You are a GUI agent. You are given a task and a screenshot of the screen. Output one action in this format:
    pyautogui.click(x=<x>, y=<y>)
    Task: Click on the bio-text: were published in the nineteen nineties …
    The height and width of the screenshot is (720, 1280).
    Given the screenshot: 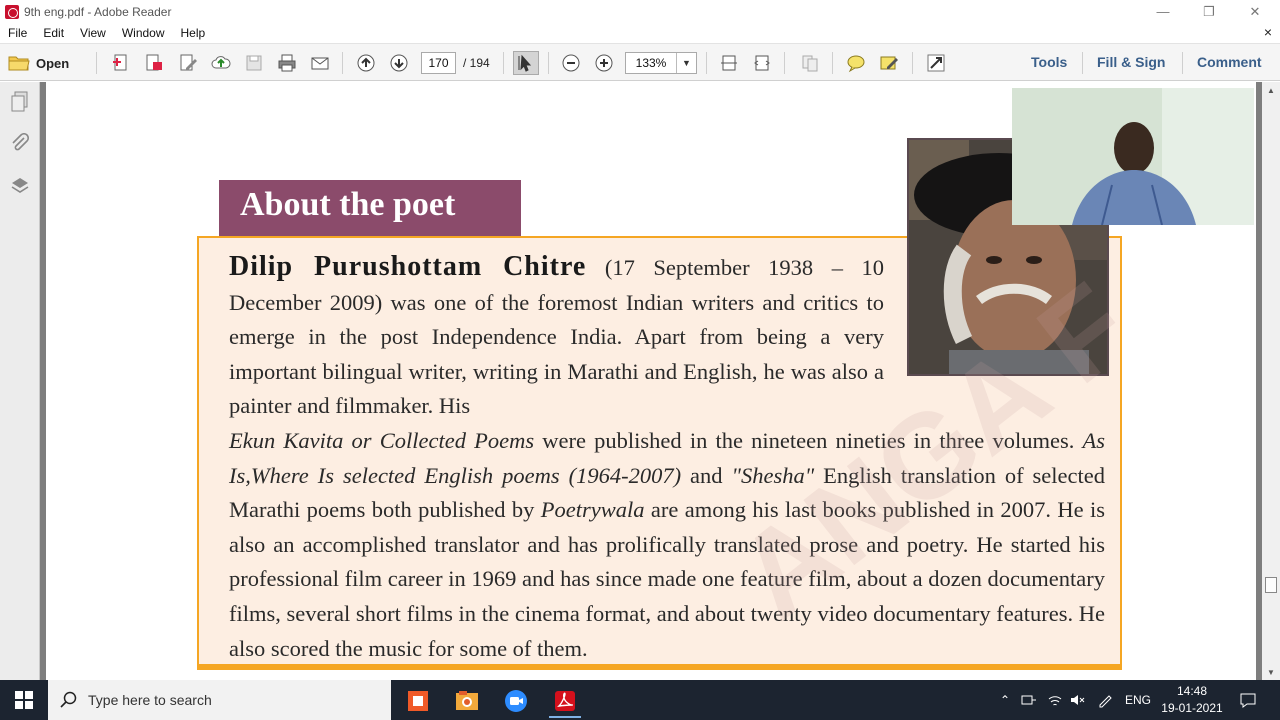 What is the action you would take?
    pyautogui.click(x=808, y=440)
    